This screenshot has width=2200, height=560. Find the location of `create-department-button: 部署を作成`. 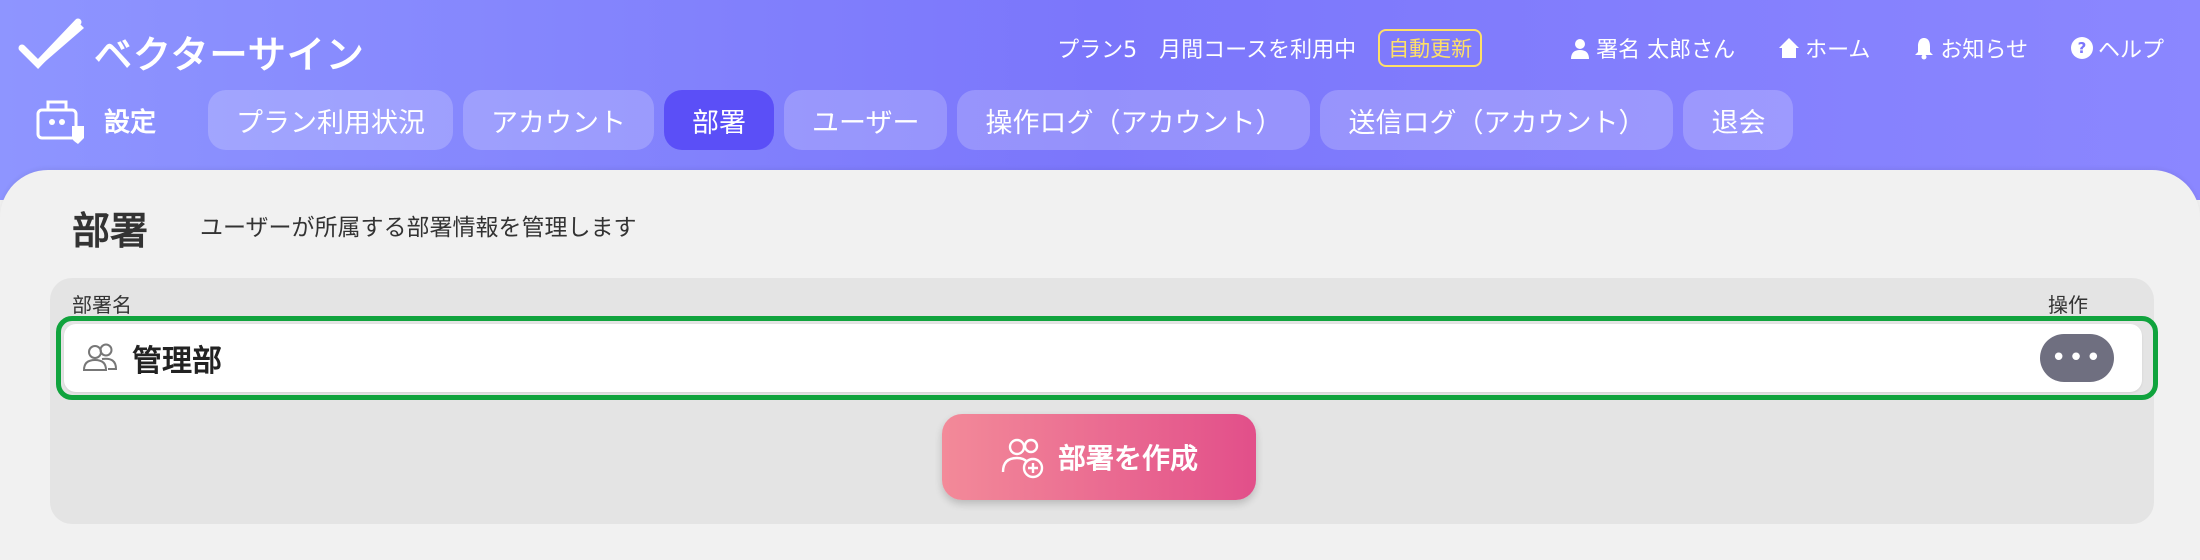

create-department-button: 部署を作成 is located at coordinates (1099, 457).